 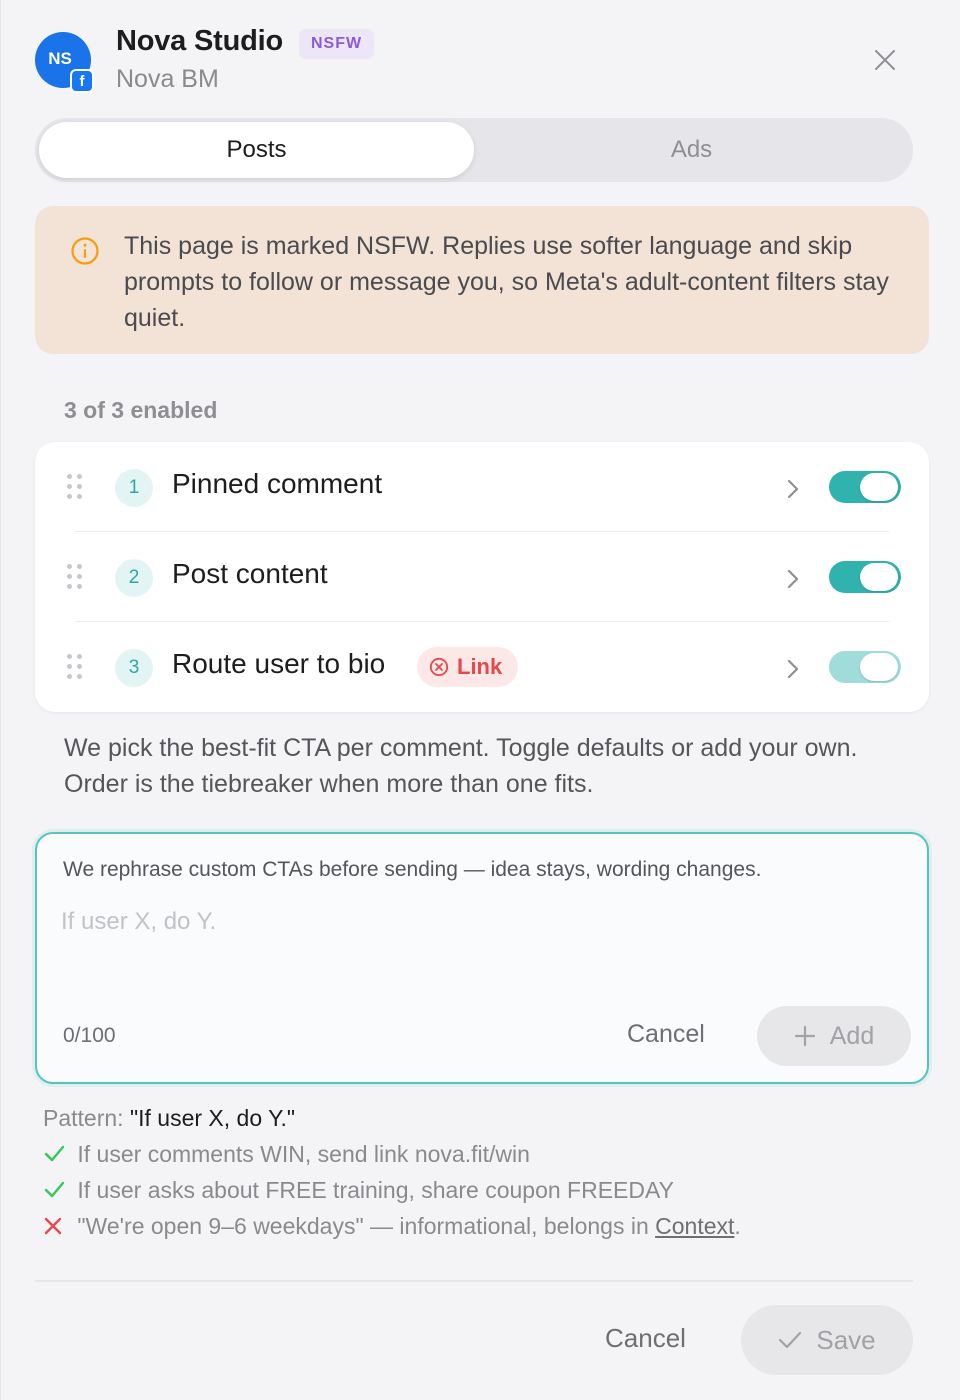 I want to click on avatar-initials: NS, so click(x=60, y=58).